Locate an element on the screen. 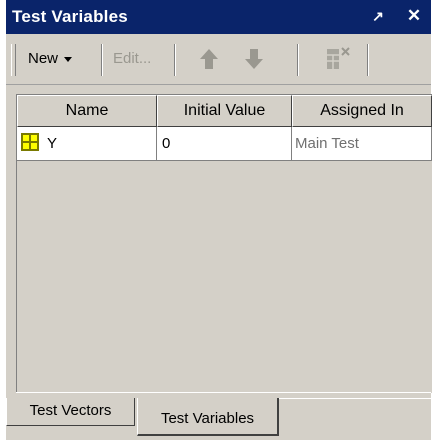  toolbar-grip is located at coordinates (13, 60).